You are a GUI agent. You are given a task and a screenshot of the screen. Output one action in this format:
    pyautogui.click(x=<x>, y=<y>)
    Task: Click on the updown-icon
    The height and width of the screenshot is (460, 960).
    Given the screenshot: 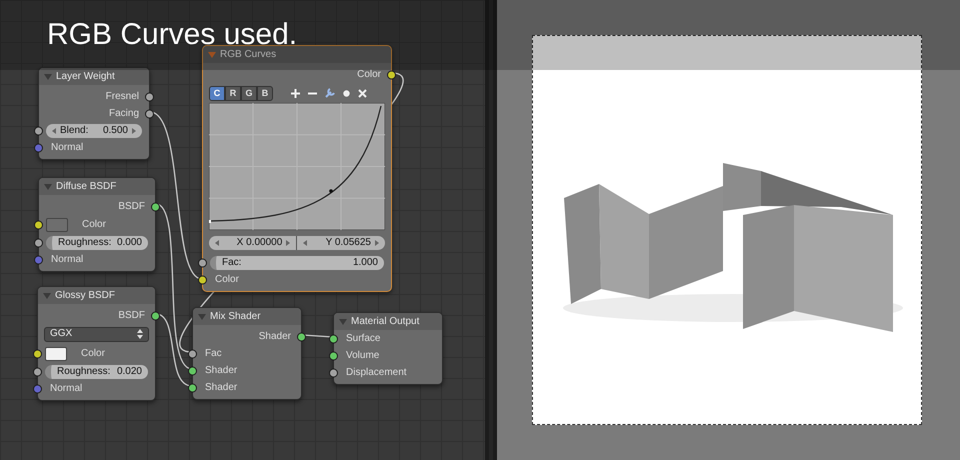 What is the action you would take?
    pyautogui.click(x=140, y=334)
    